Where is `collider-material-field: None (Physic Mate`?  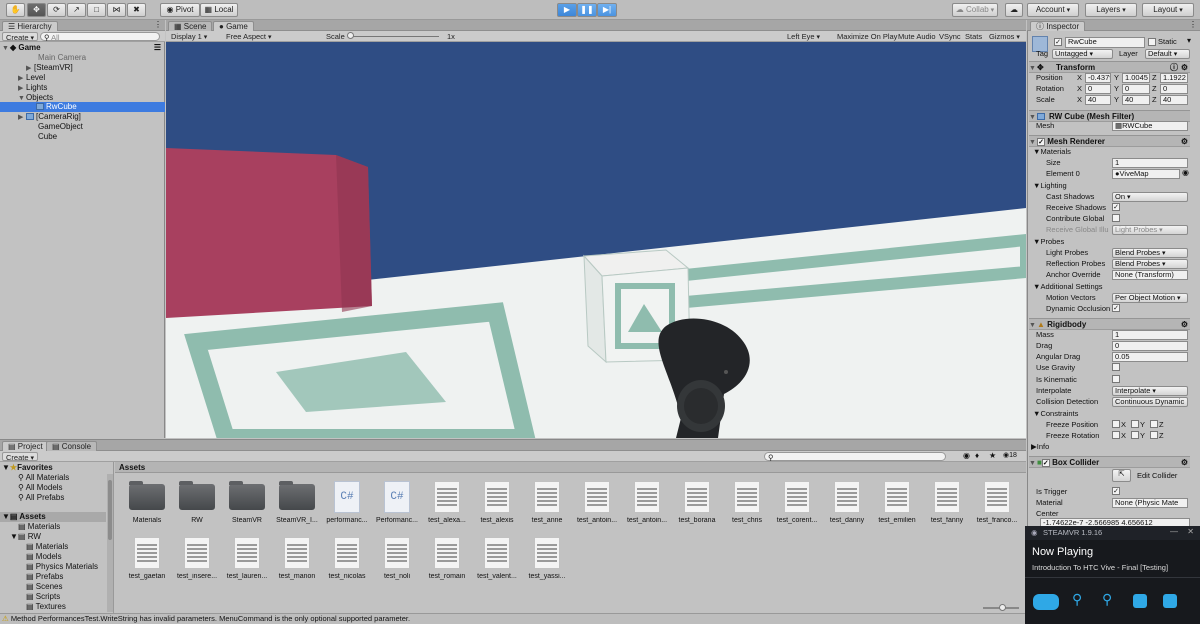 collider-material-field: None (Physic Mate is located at coordinates (1150, 503).